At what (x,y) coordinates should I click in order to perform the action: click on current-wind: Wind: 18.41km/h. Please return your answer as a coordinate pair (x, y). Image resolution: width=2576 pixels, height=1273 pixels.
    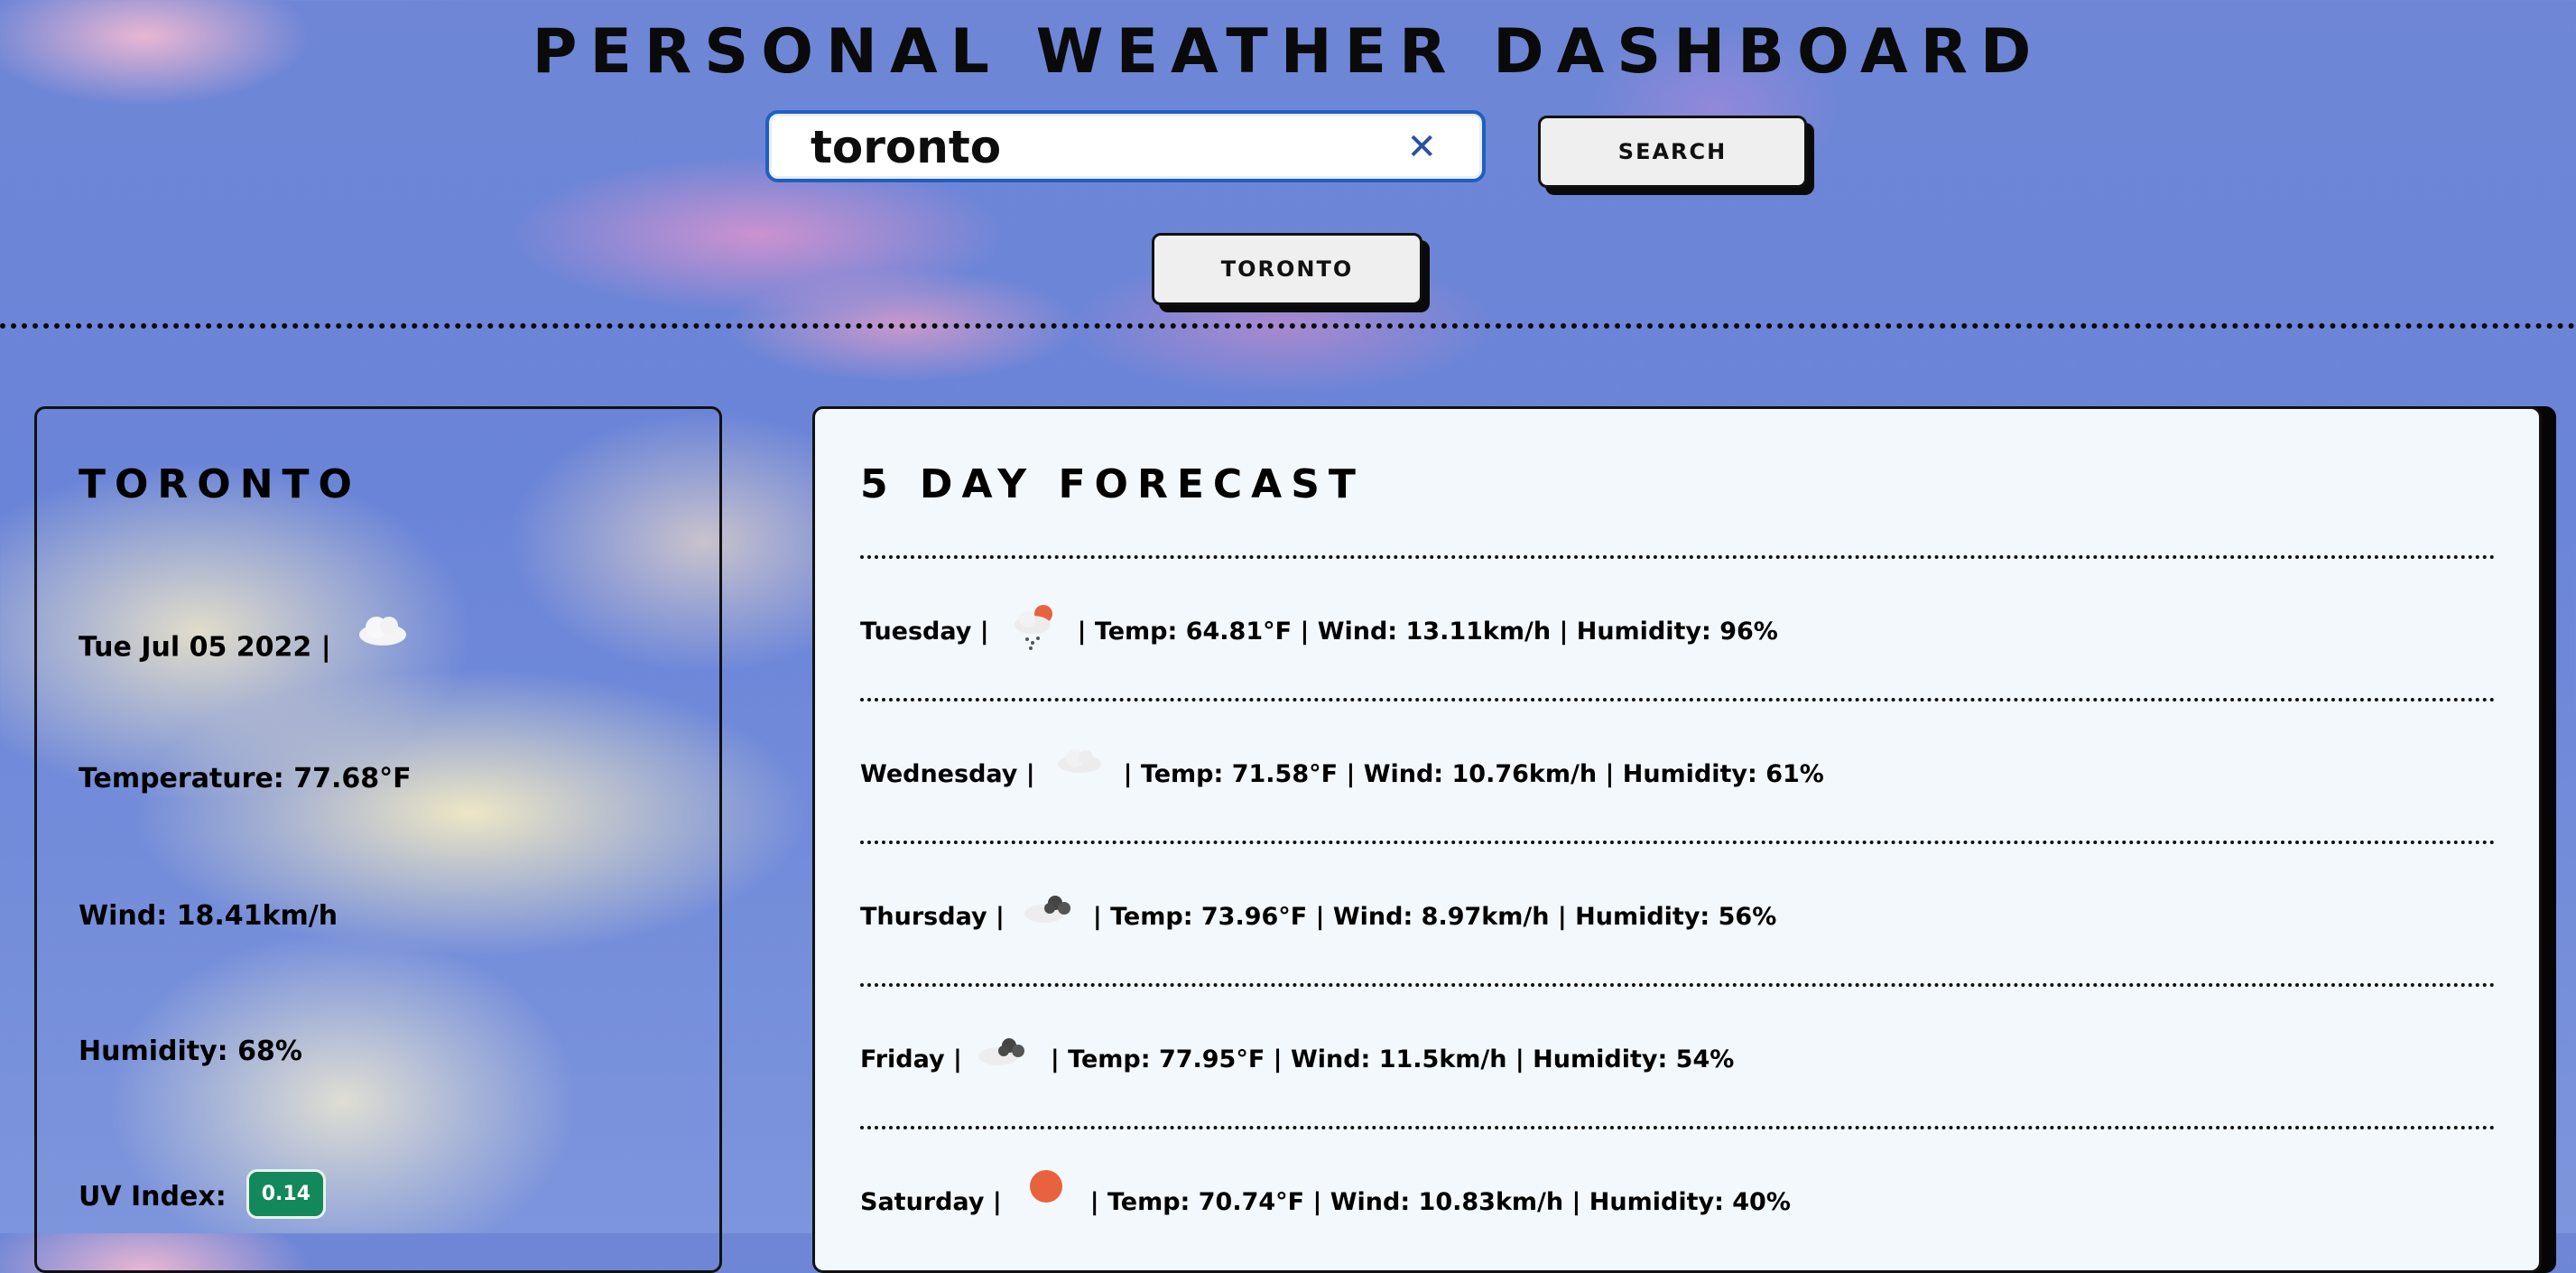
    Looking at the image, I should click on (208, 916).